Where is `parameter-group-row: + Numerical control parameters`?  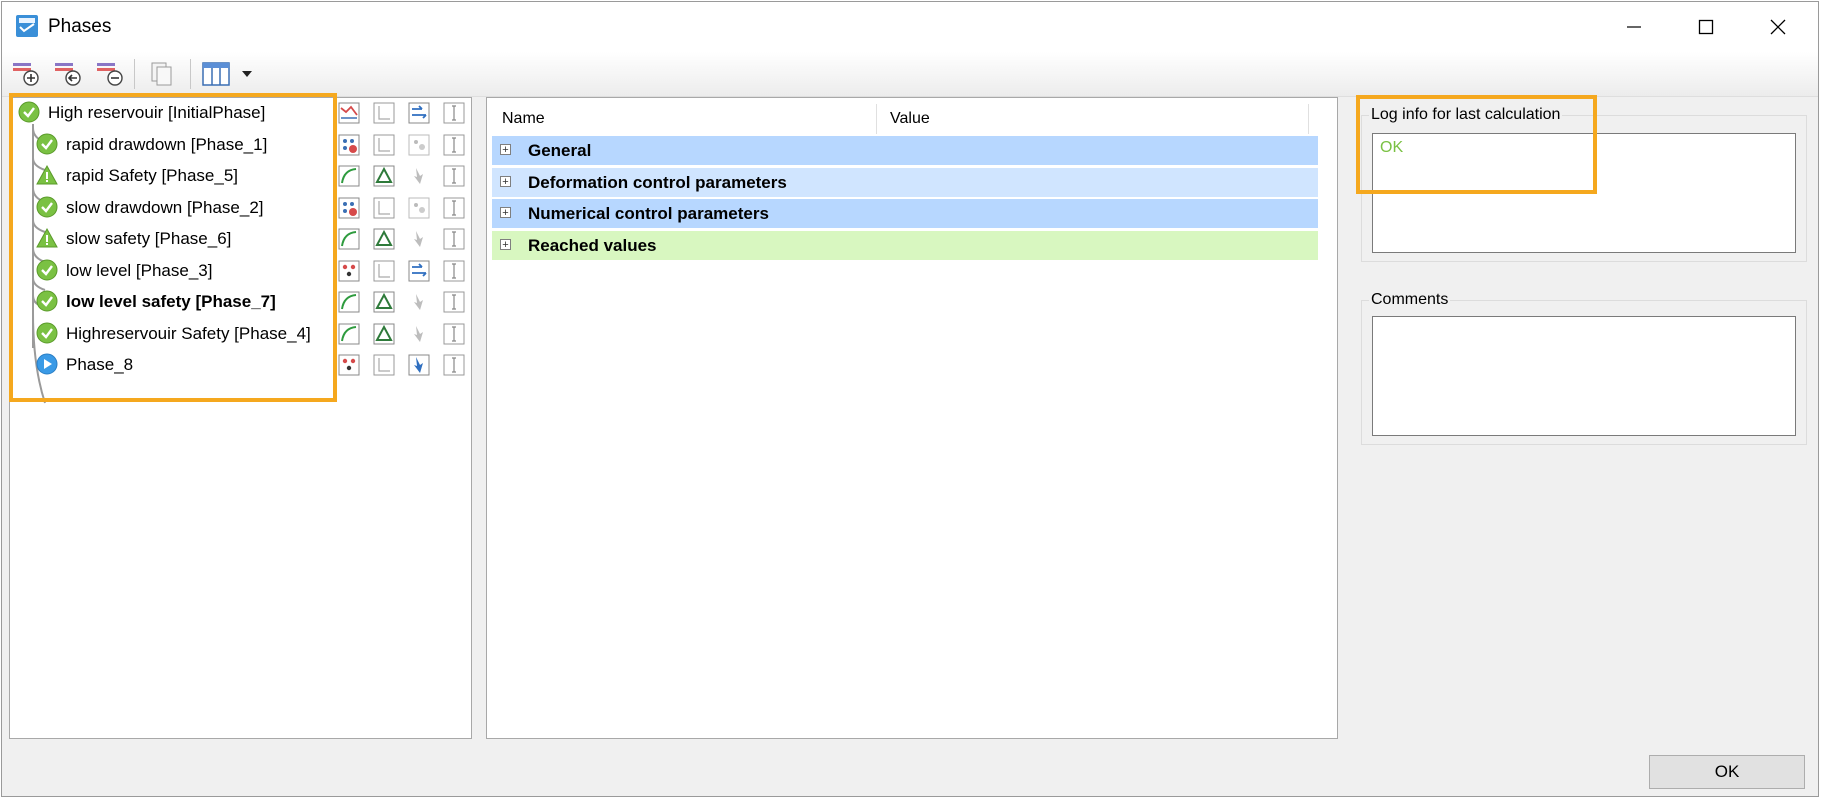
parameter-group-row: + Numerical control parameters is located at coordinates (905, 213).